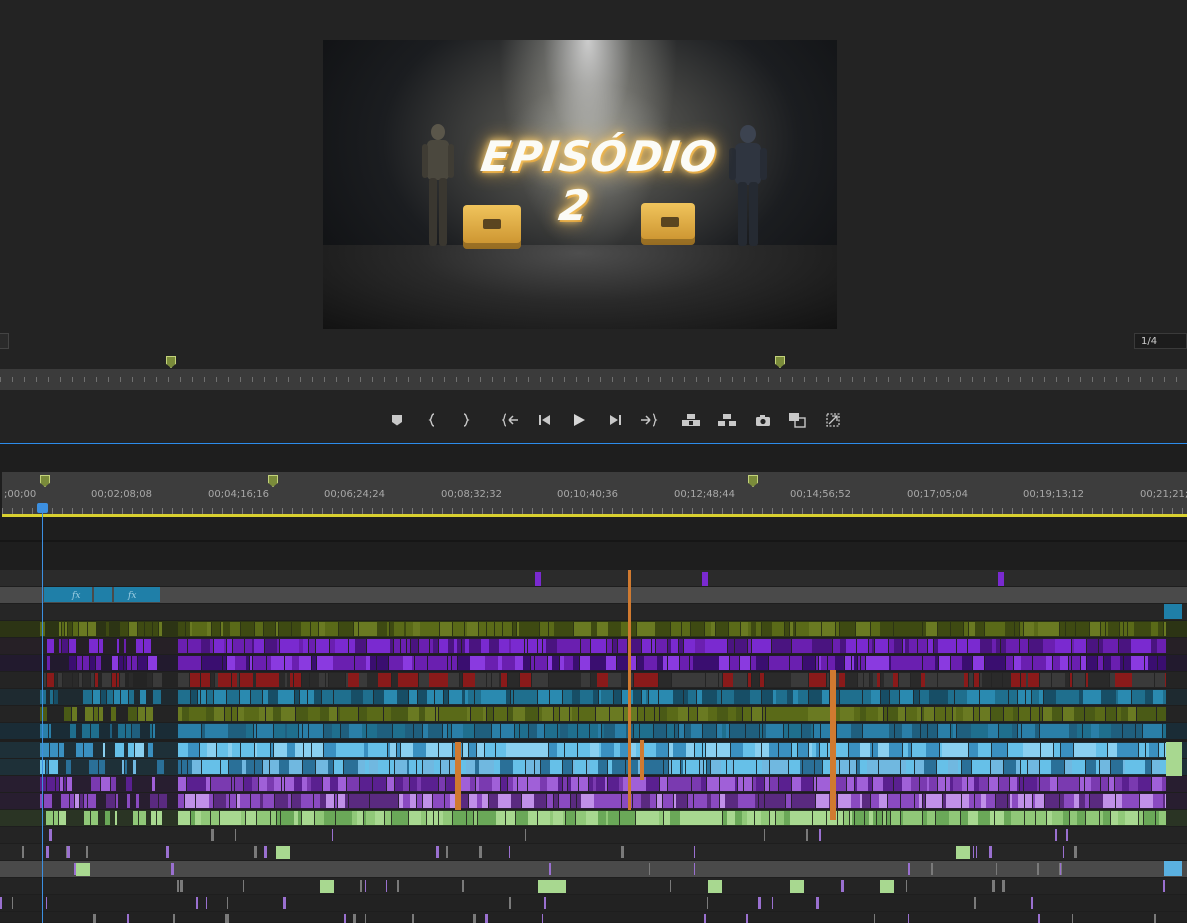 Image resolution: width=1187 pixels, height=923 pixels. Describe the element at coordinates (753, 481) in the screenshot. I see `timeline-marker` at that location.